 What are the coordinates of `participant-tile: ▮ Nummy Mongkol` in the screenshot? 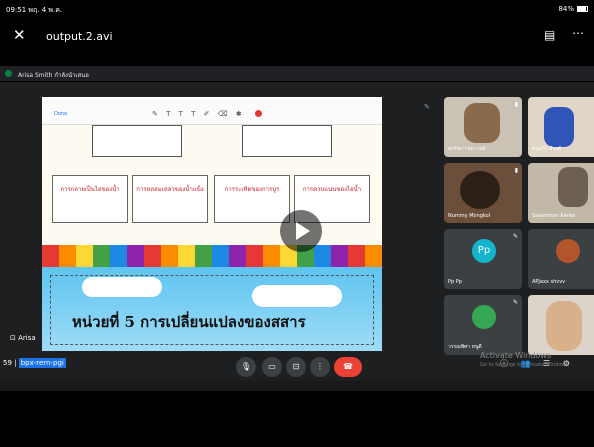 It's located at (483, 193).